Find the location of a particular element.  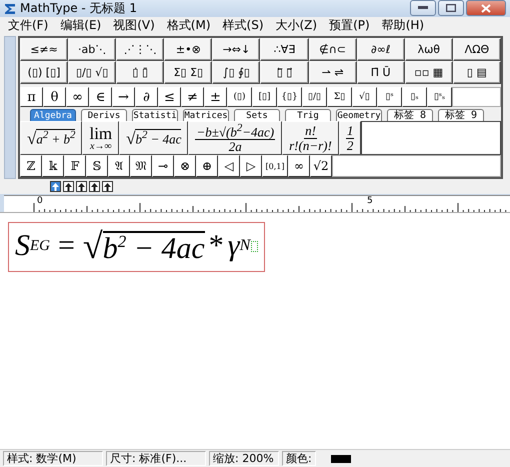

numerator: n! is located at coordinates (310, 131).